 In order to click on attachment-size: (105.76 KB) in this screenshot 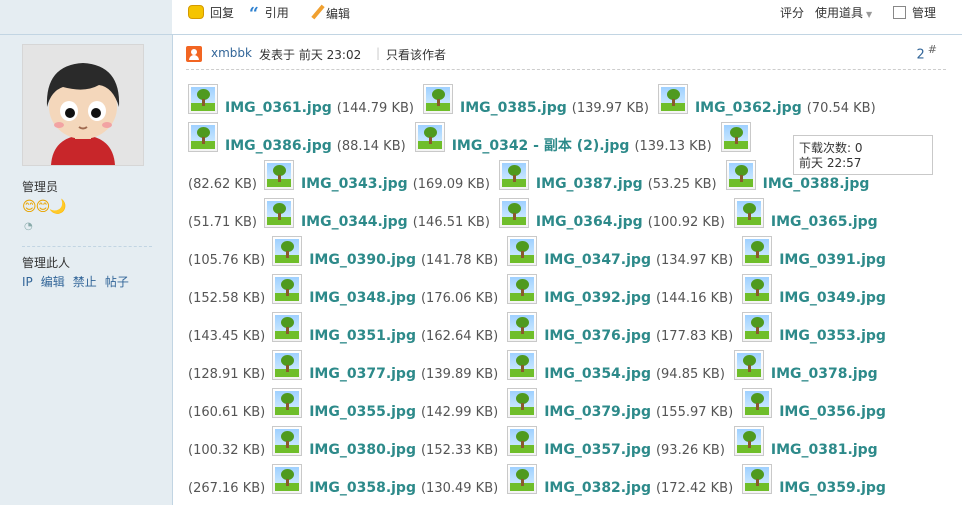, I will do `click(227, 260)`.